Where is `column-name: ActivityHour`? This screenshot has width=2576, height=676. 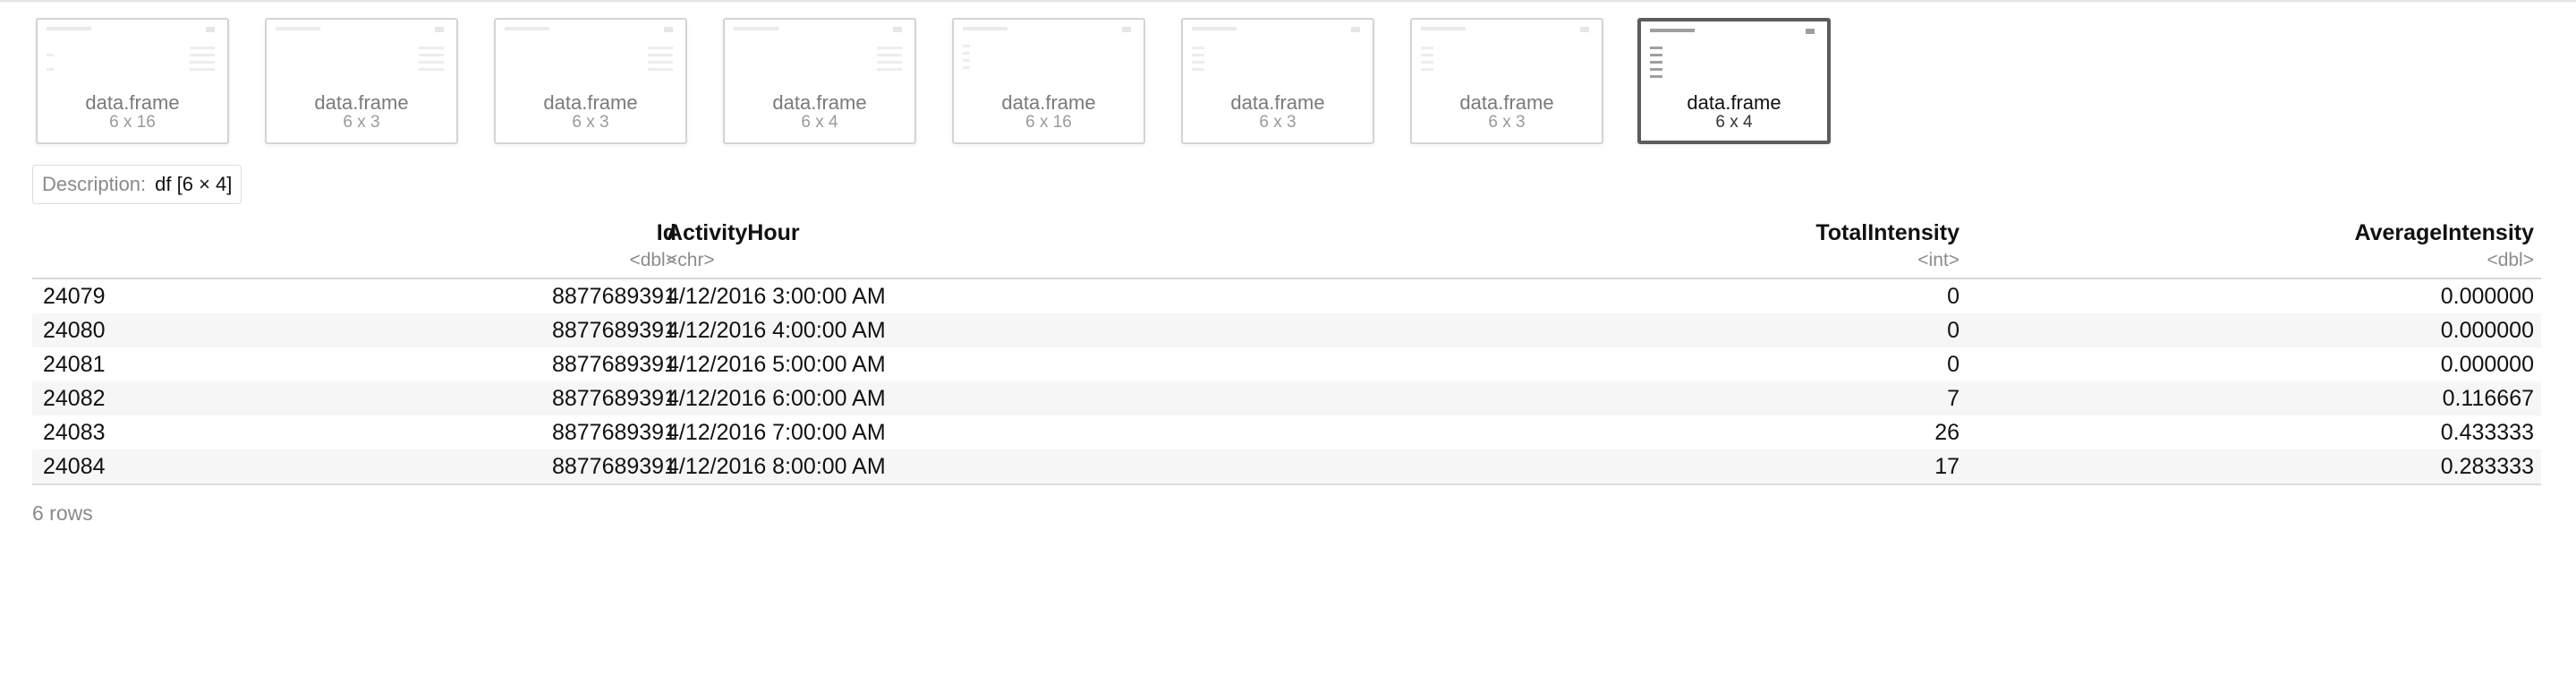
column-name: ActivityHour is located at coordinates (733, 233).